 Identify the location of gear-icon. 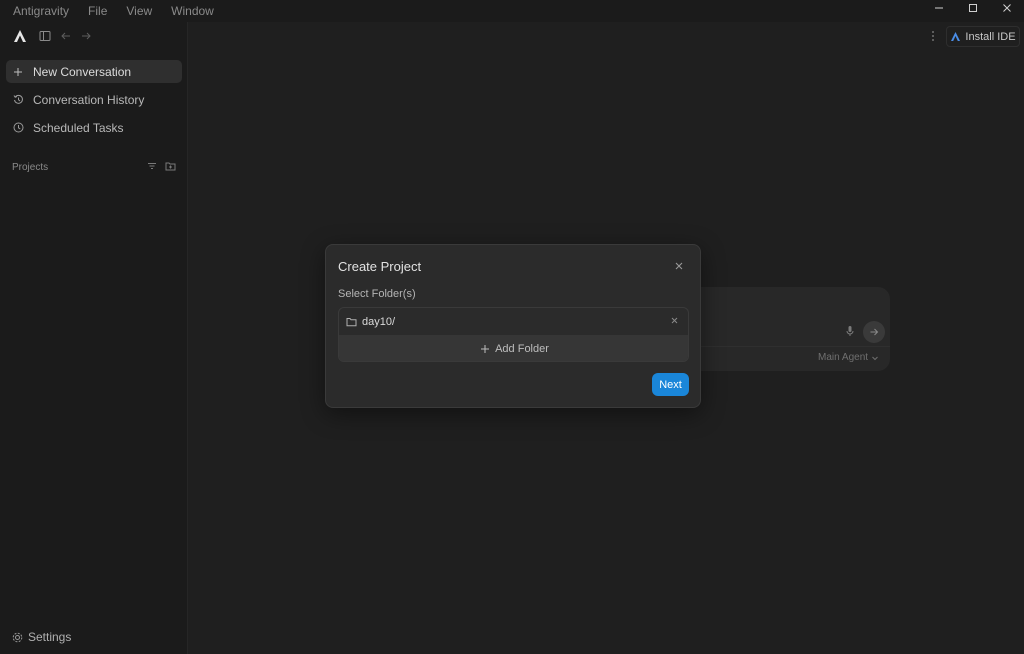
(17, 637).